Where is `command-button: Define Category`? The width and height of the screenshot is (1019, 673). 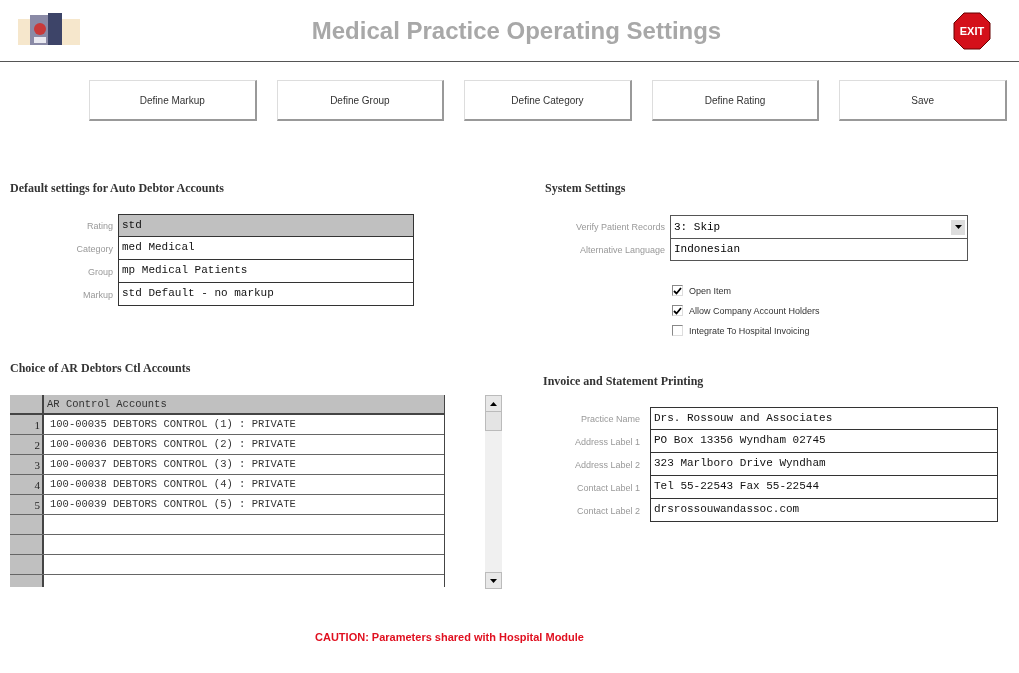
command-button: Define Category is located at coordinates (548, 100).